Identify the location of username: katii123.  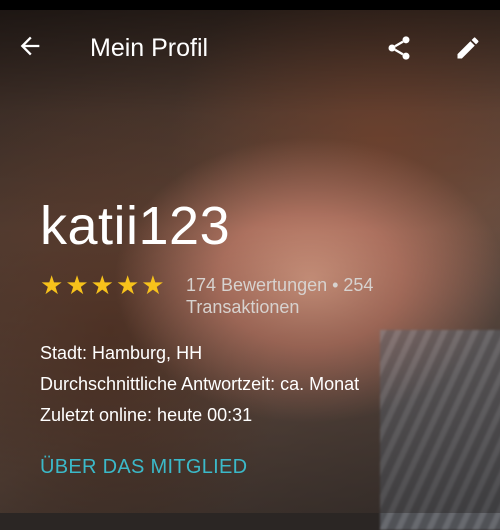
(135, 226).